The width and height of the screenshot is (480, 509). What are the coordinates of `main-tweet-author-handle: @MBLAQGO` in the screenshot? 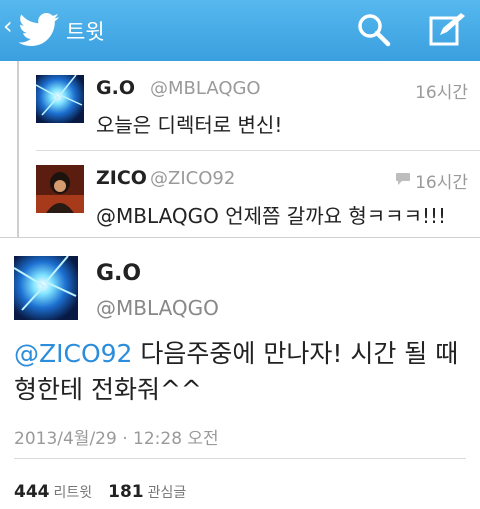 It's located at (157, 308).